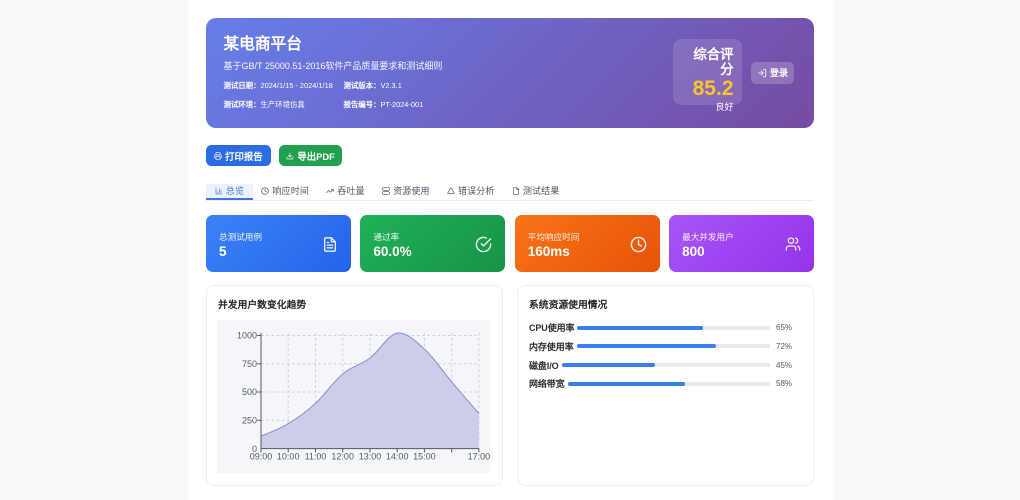 The height and width of the screenshot is (500, 1020). What do you see at coordinates (249, 364) in the screenshot?
I see `svg-text: 750` at bounding box center [249, 364].